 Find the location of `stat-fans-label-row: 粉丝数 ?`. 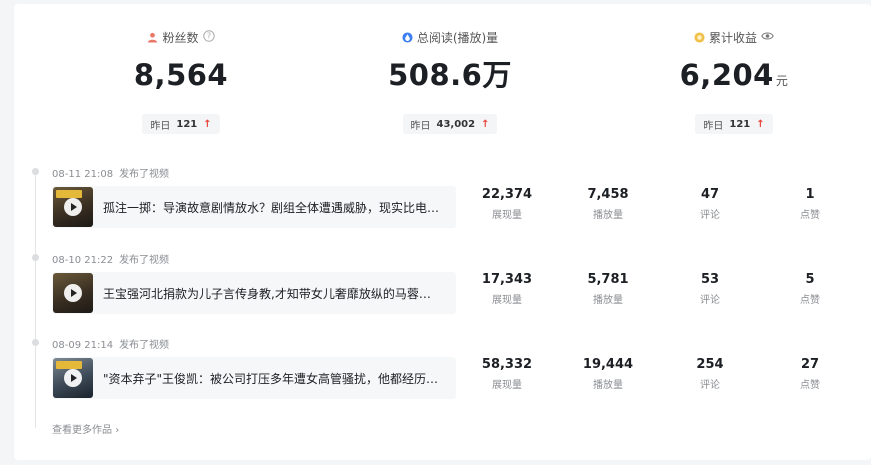

stat-fans-label-row: 粉丝数 ? is located at coordinates (181, 37).